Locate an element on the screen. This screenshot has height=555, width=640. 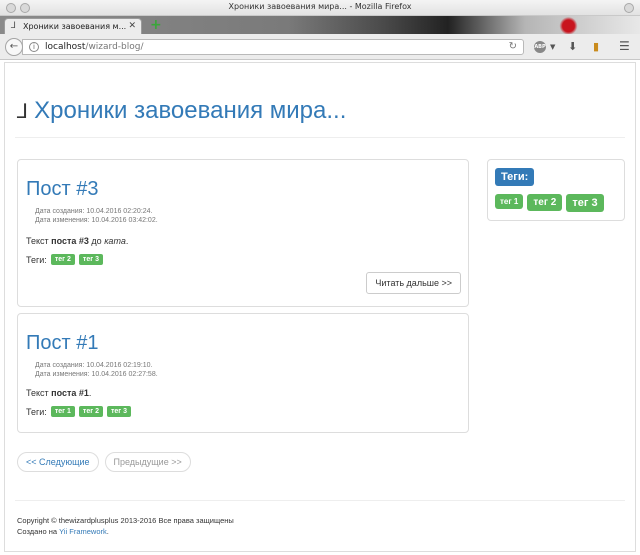
tags-sidebar: Теги: тег 1 тег 2 тег 3 is located at coordinates (556, 190).